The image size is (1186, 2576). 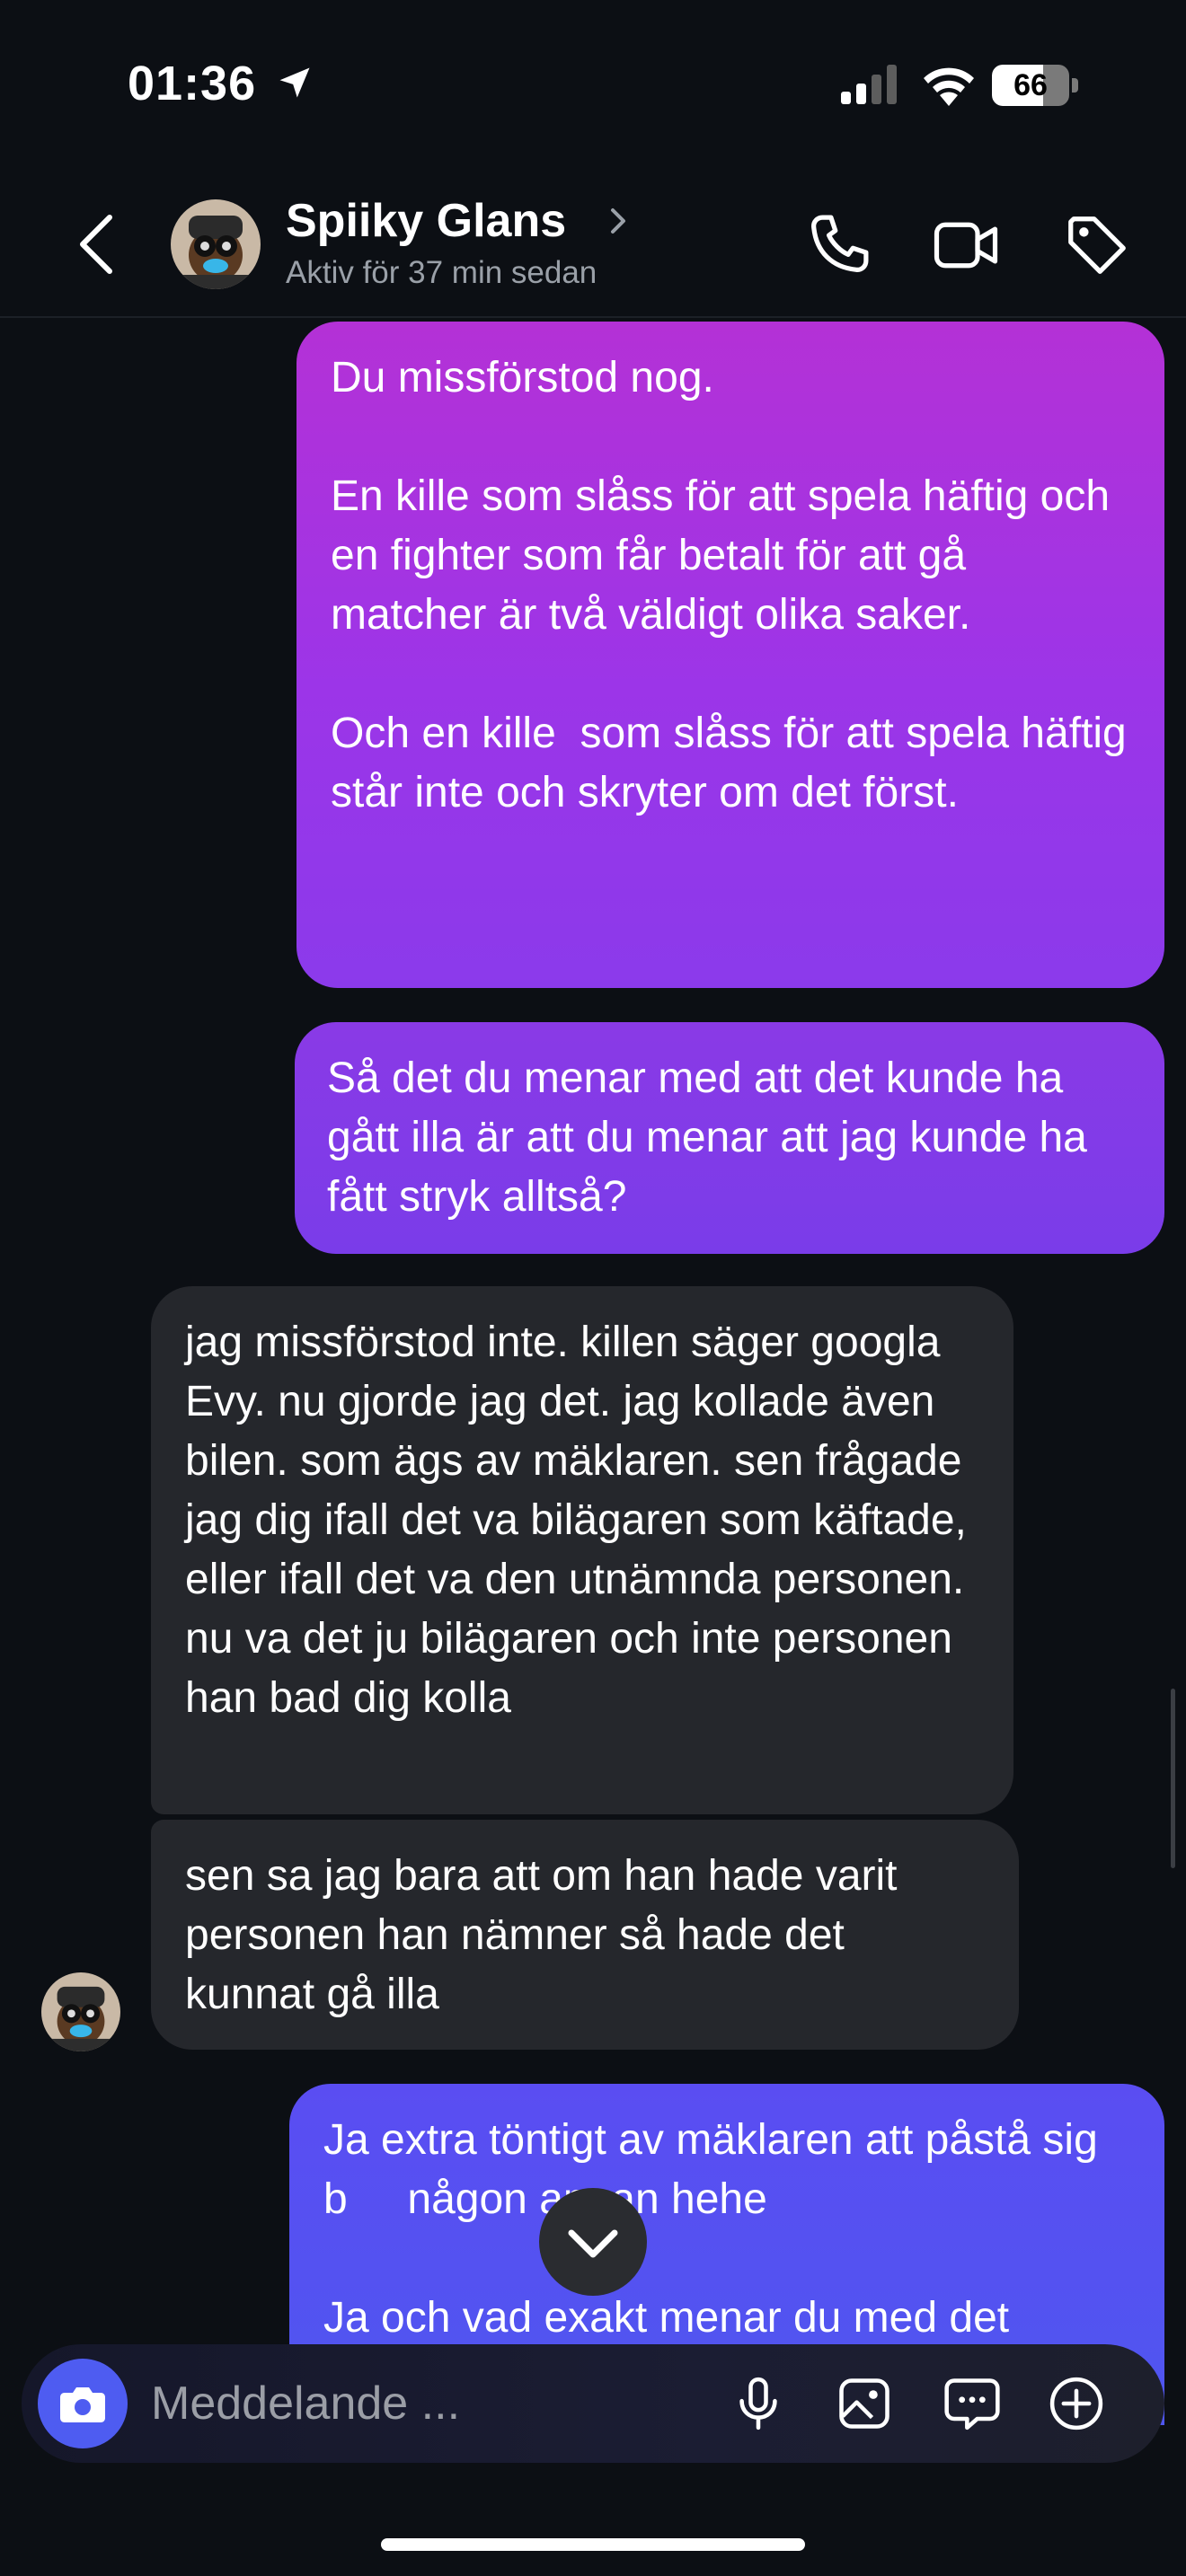 What do you see at coordinates (426, 221) in the screenshot?
I see `contact-name: Spiiky Glans` at bounding box center [426, 221].